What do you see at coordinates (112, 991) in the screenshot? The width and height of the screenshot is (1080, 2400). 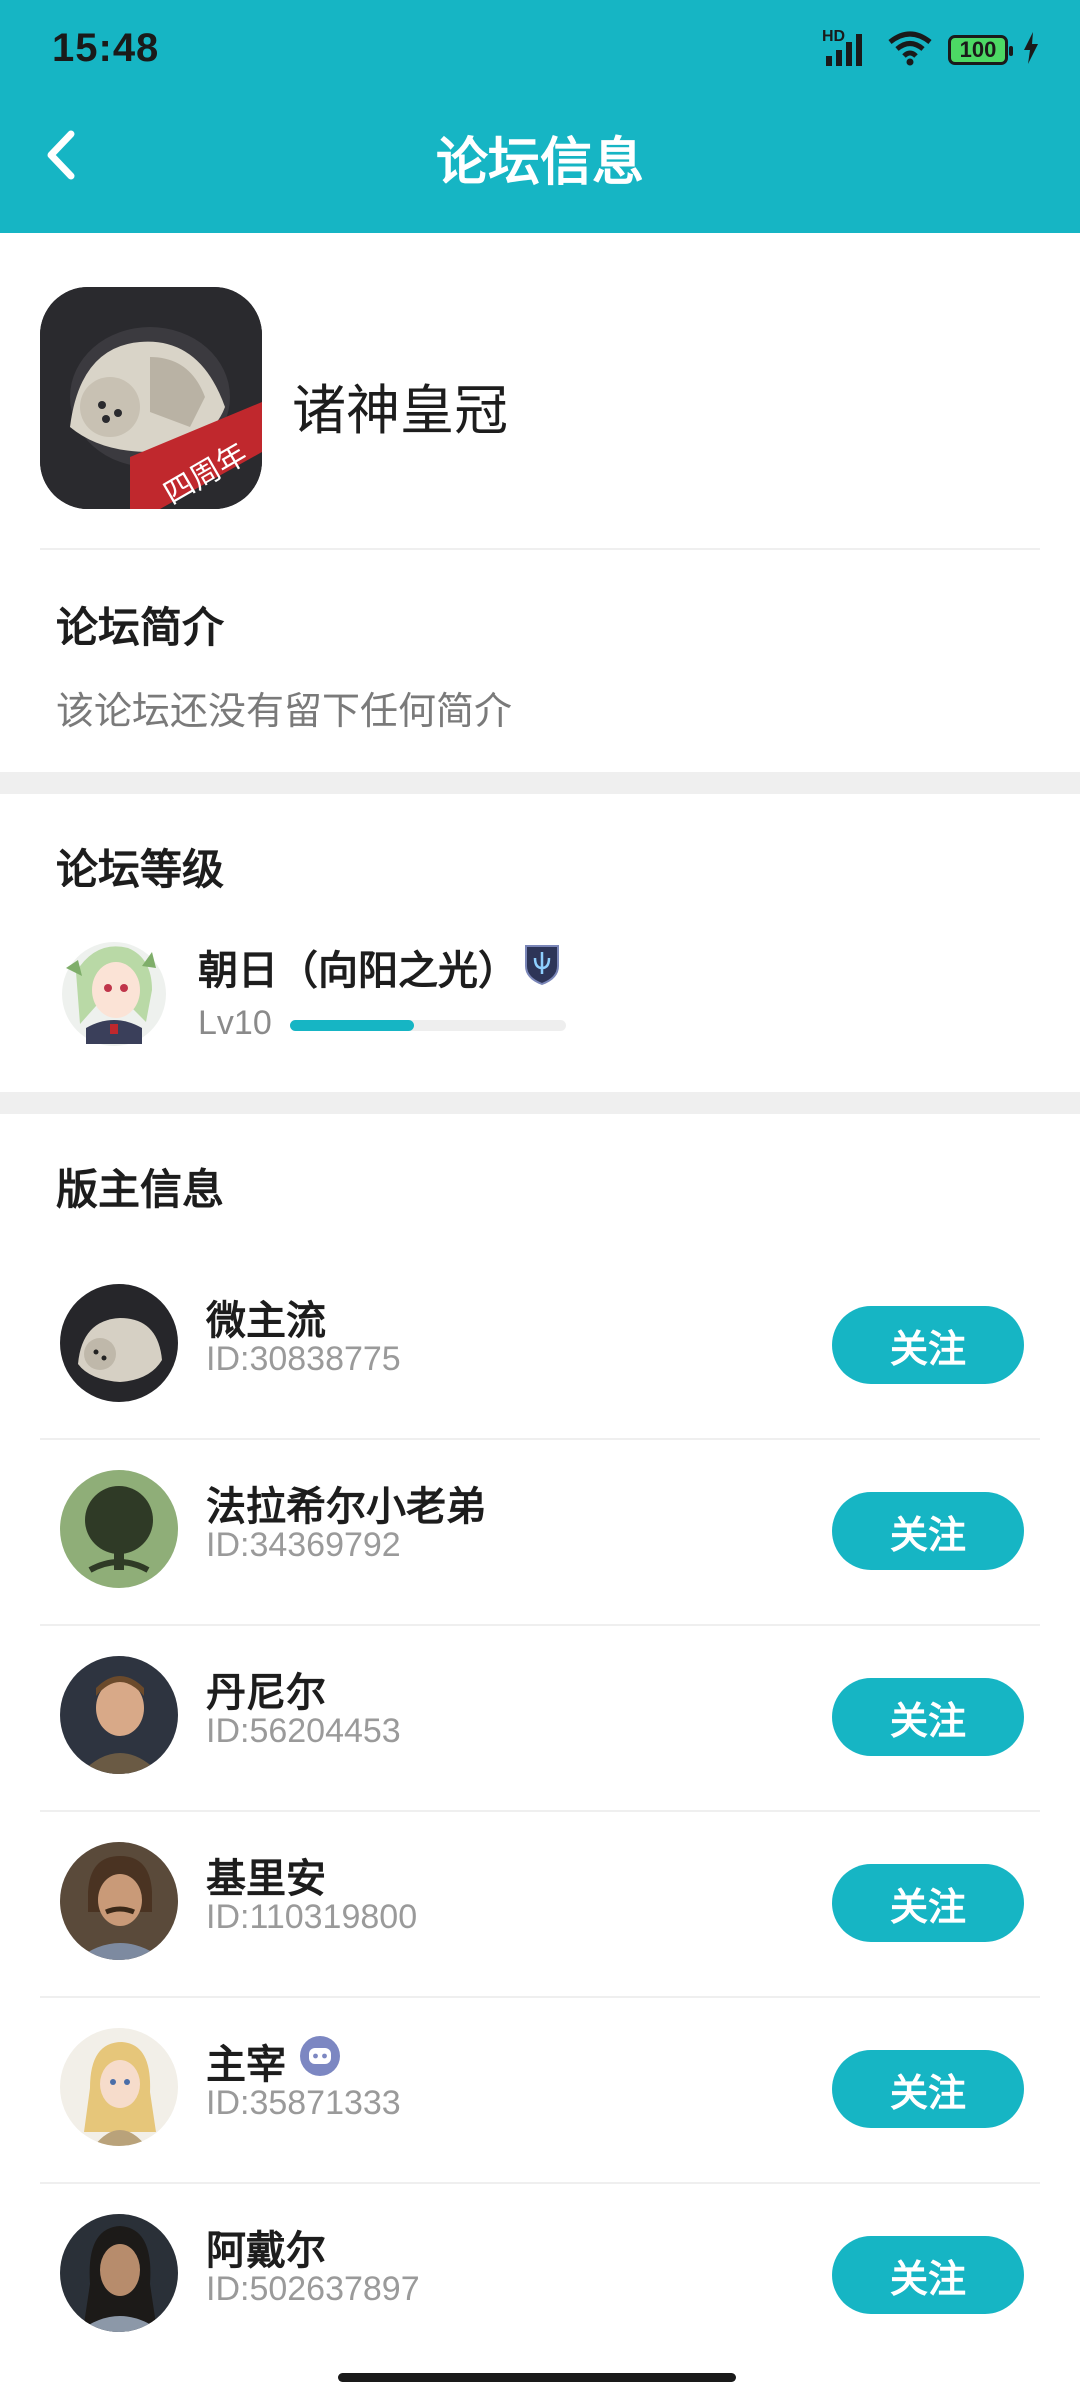 I see `level-avatar` at bounding box center [112, 991].